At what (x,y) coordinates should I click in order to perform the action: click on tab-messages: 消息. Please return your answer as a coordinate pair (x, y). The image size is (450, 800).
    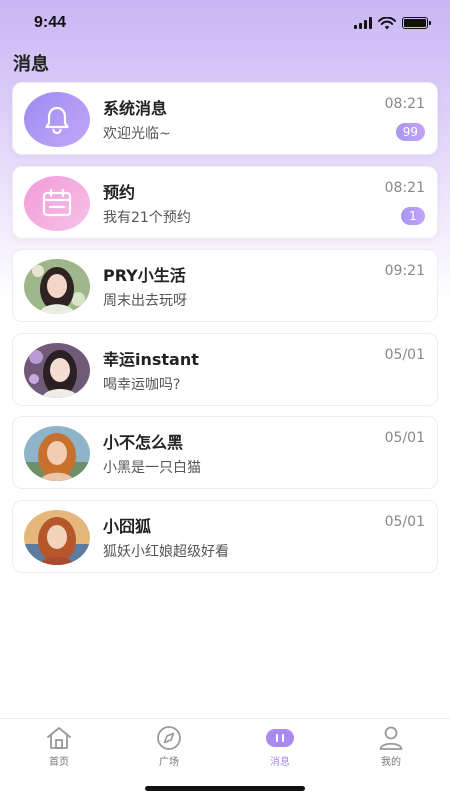
    Looking at the image, I should click on (280, 746).